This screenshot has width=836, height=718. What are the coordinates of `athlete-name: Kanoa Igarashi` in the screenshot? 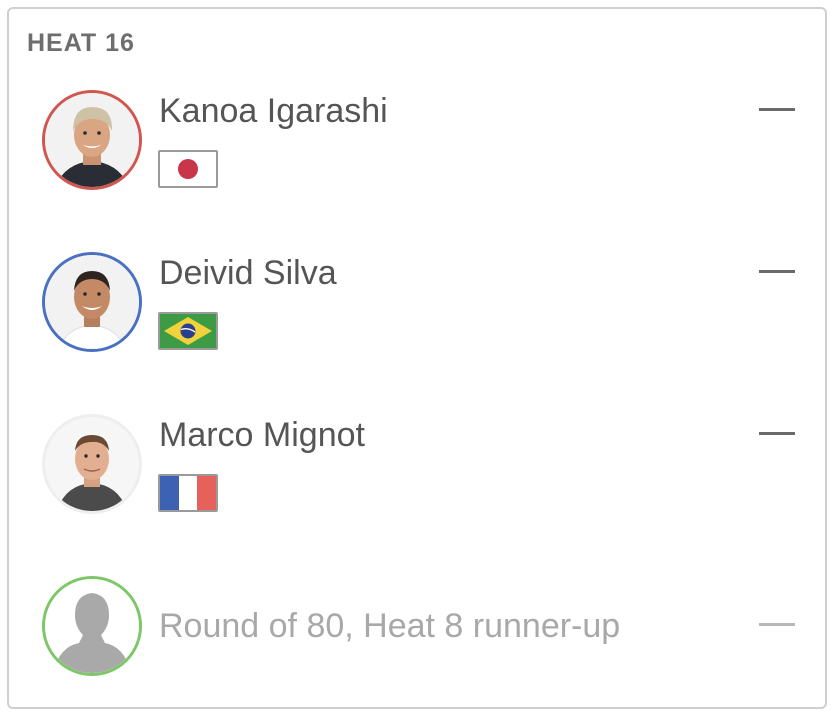 It's located at (273, 111).